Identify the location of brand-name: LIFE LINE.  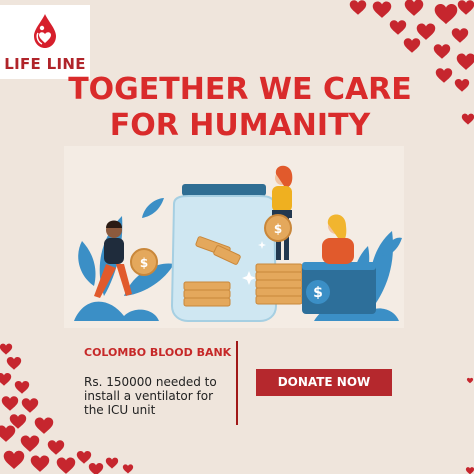
(45, 64).